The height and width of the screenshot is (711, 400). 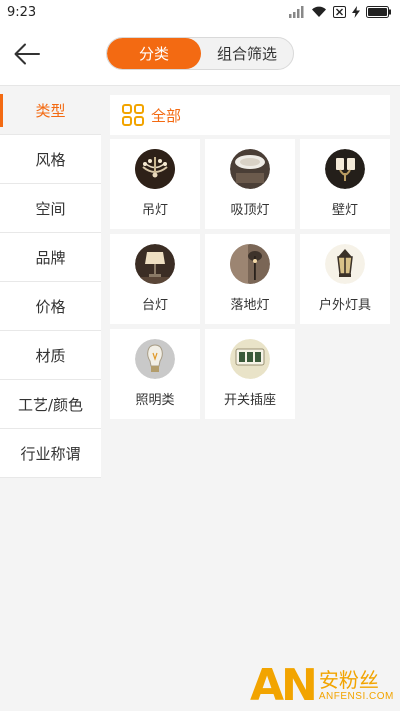 I want to click on category-item-chandelier: 吊灯, so click(x=155, y=184).